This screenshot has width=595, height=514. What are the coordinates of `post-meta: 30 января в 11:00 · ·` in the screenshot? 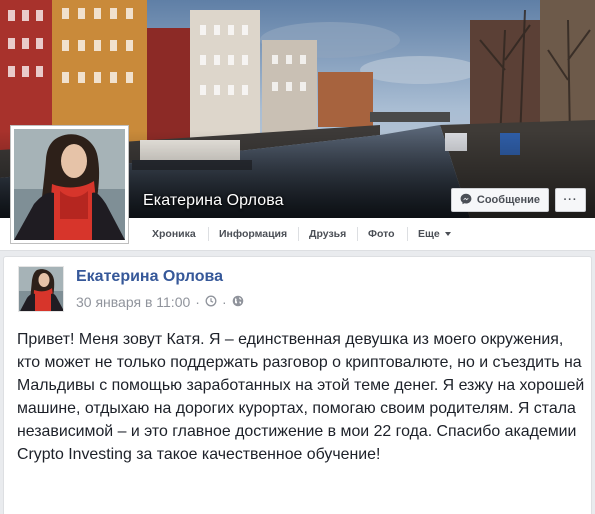 It's located at (160, 302).